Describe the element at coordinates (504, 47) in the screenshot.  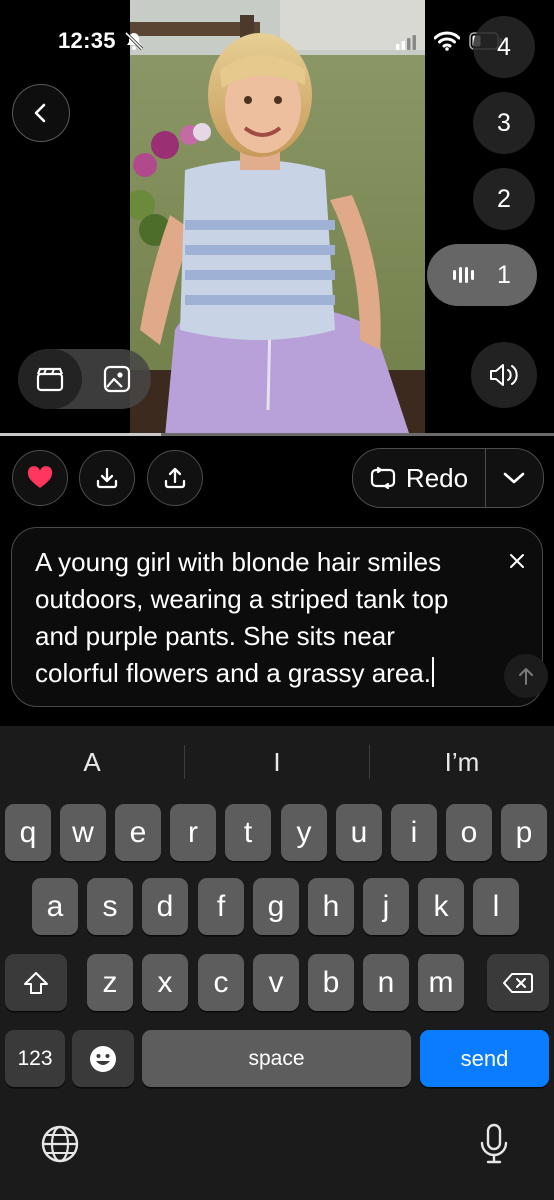
I see `variant-4-button: 4` at that location.